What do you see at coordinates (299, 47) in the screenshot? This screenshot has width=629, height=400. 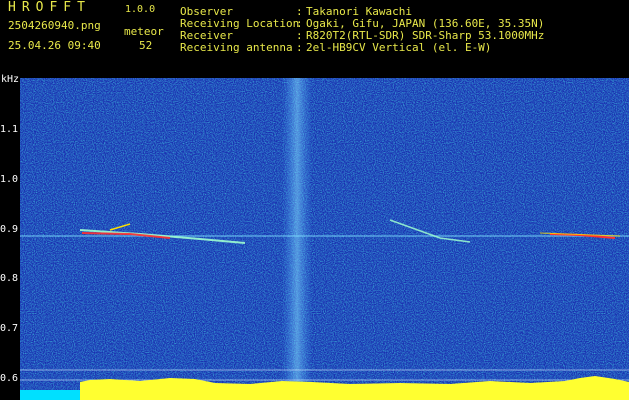 I see `antenna-colon: :` at bounding box center [299, 47].